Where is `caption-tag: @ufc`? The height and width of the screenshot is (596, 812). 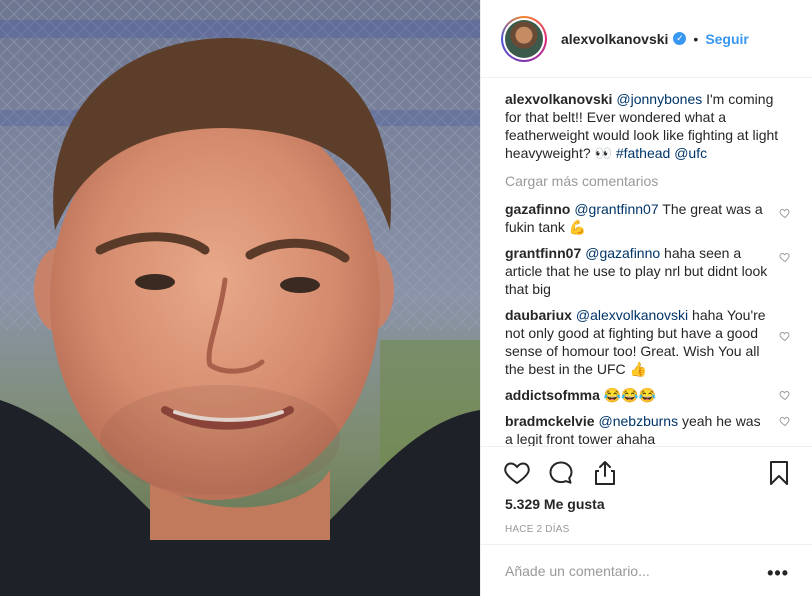 caption-tag: @ufc is located at coordinates (690, 153).